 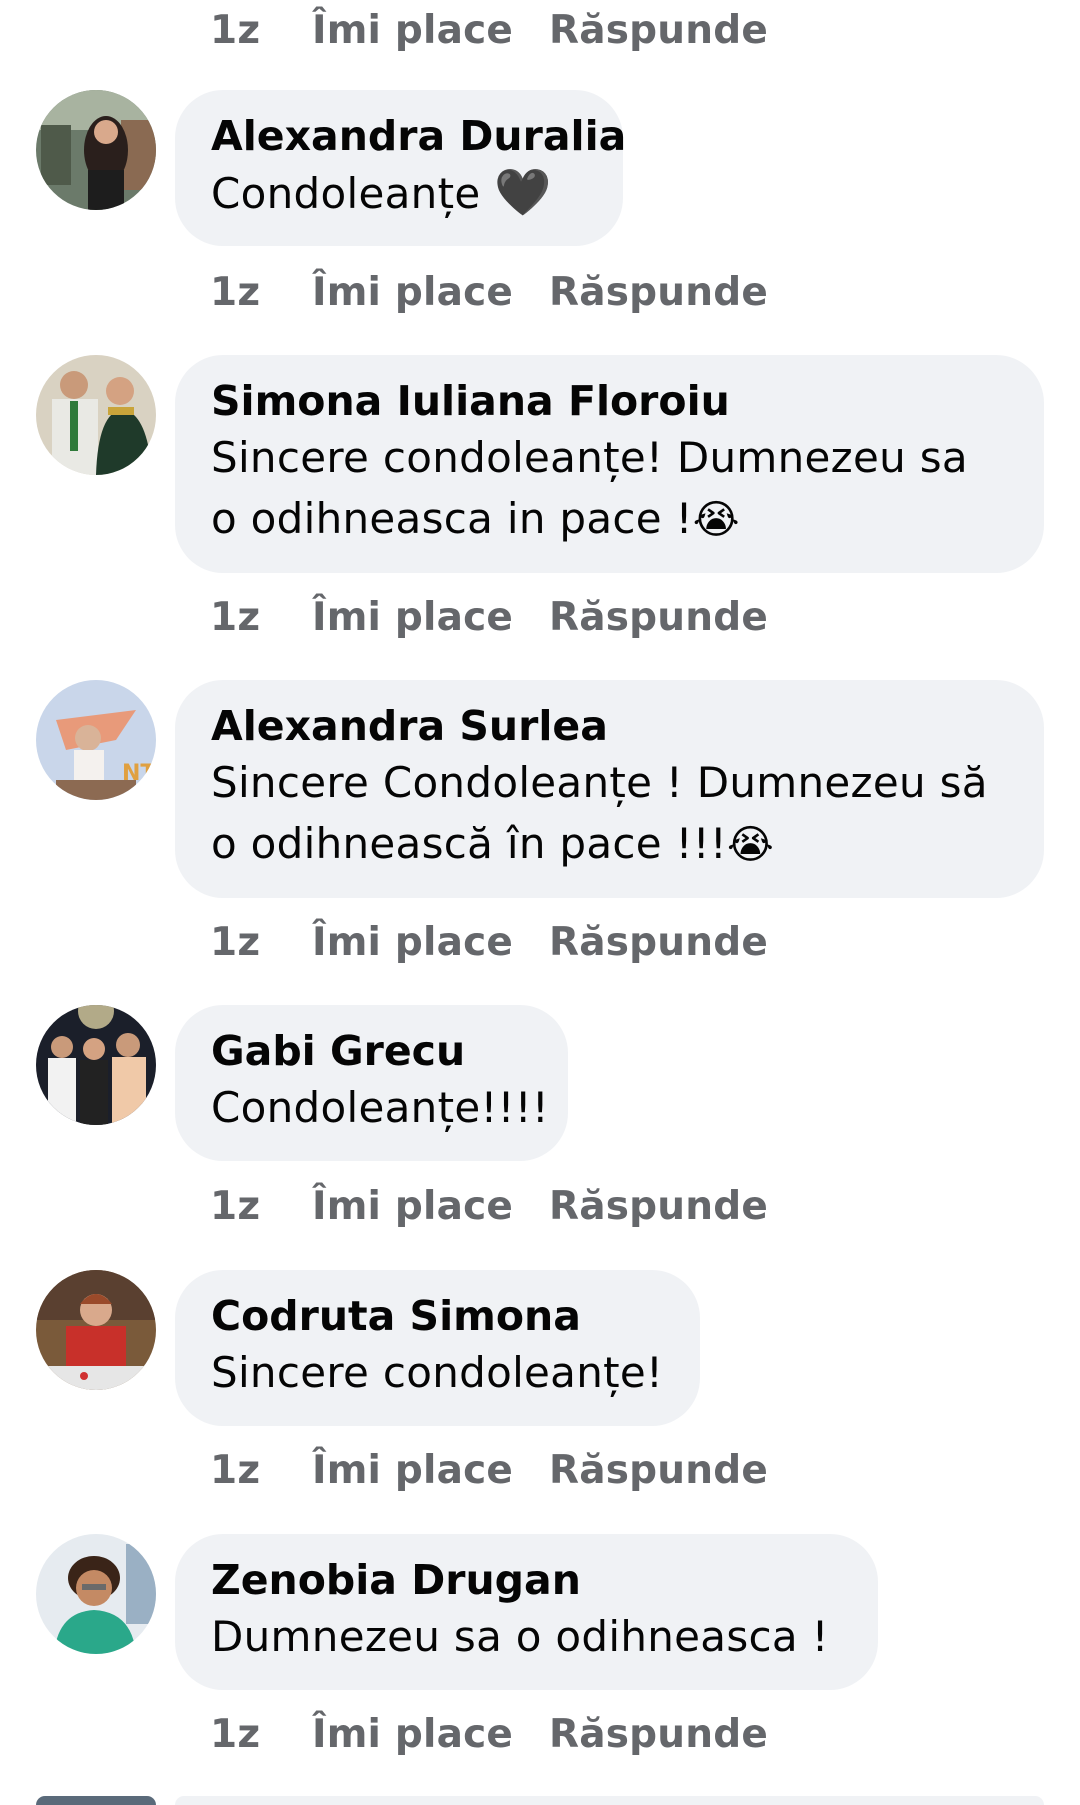 I want to click on avatar: NT, so click(x=96, y=740).